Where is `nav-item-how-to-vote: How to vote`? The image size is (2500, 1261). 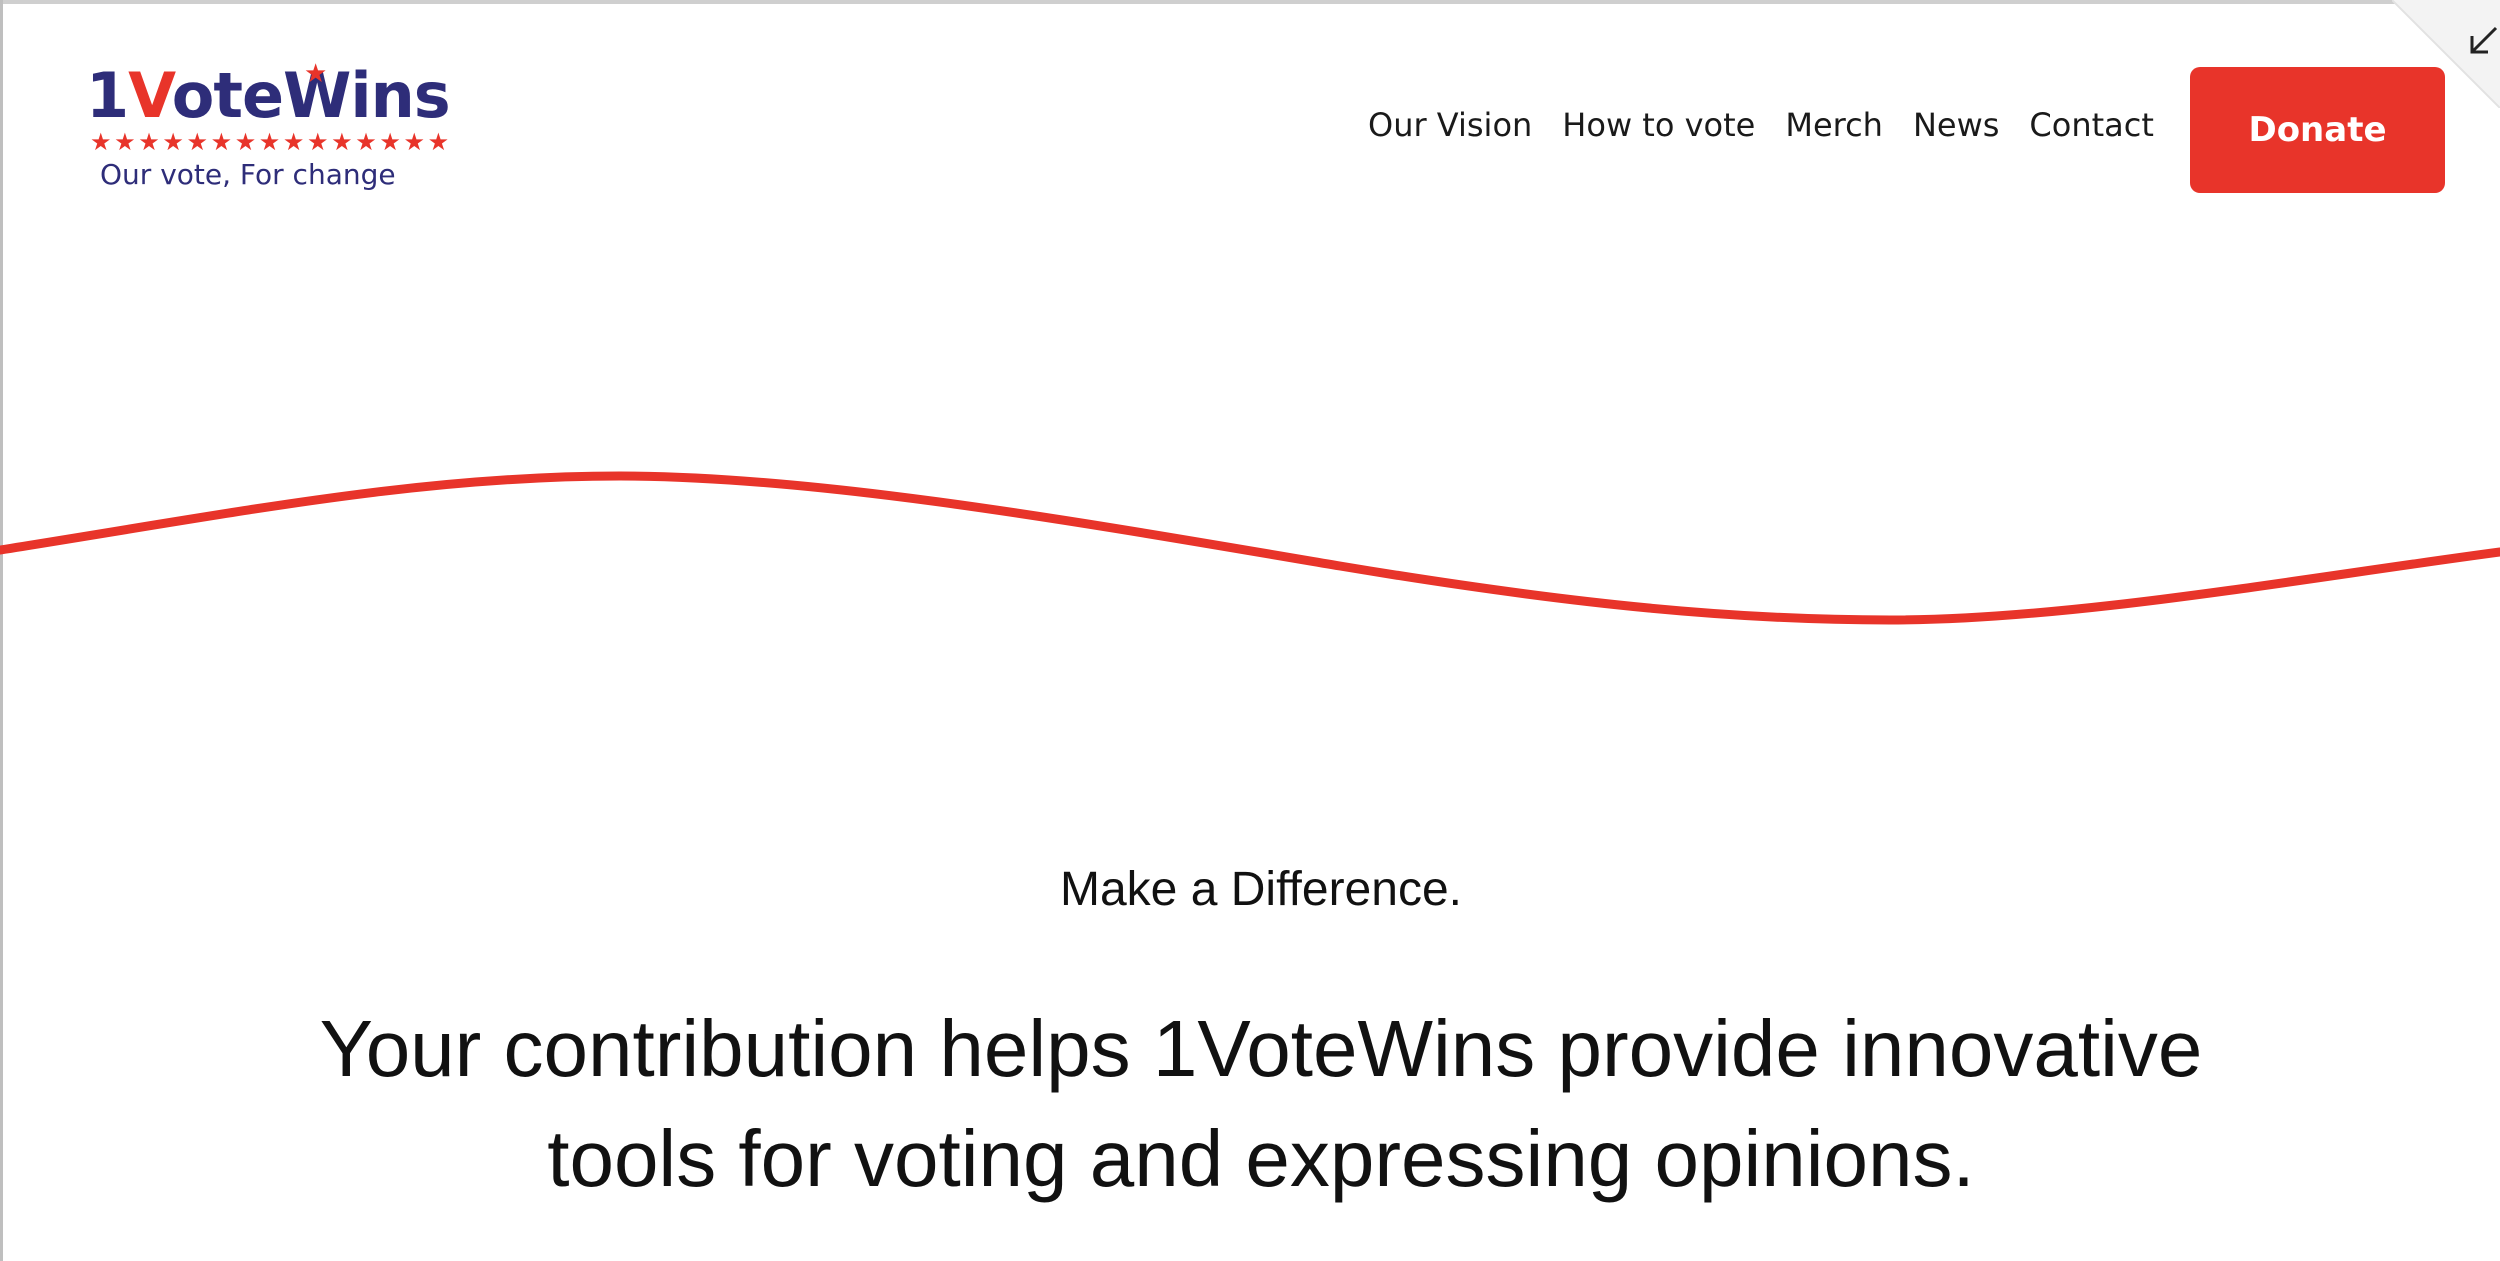
nav-item-how-to-vote: How to vote is located at coordinates (1658, 125).